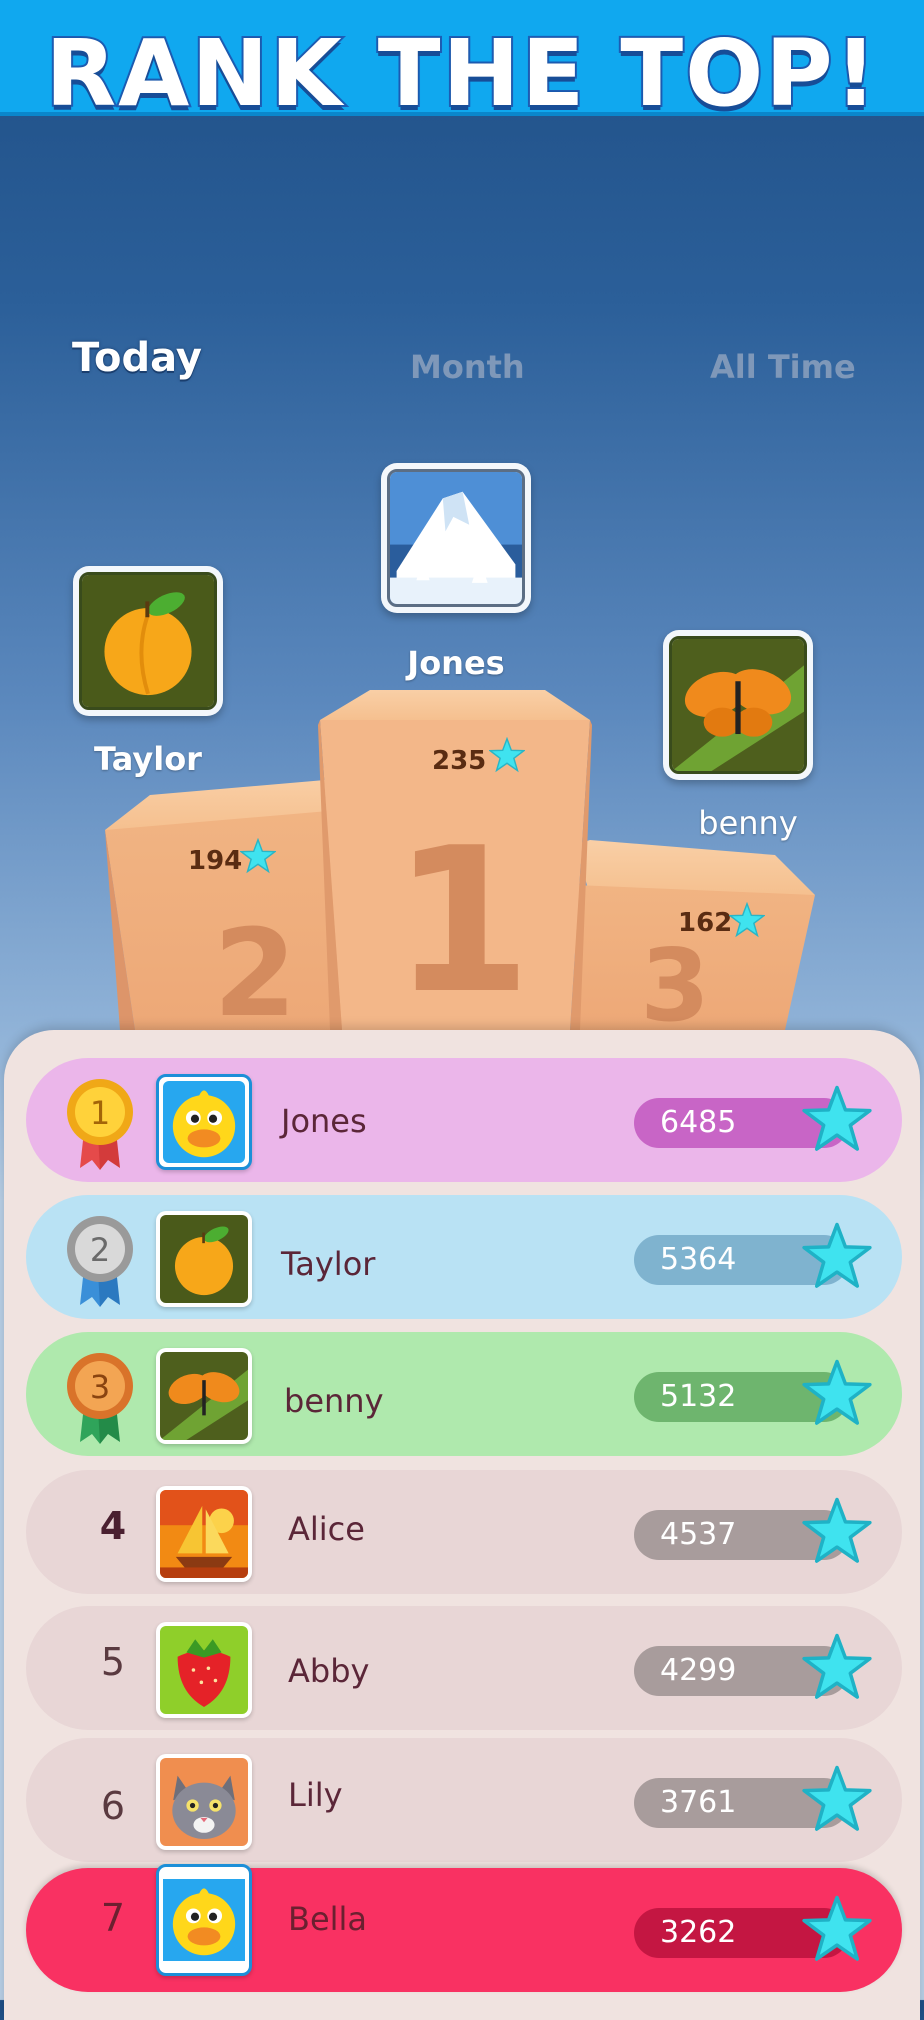 The width and height of the screenshot is (924, 2020). Describe the element at coordinates (456, 663) in the screenshot. I see `podium-first-name: Jones` at that location.